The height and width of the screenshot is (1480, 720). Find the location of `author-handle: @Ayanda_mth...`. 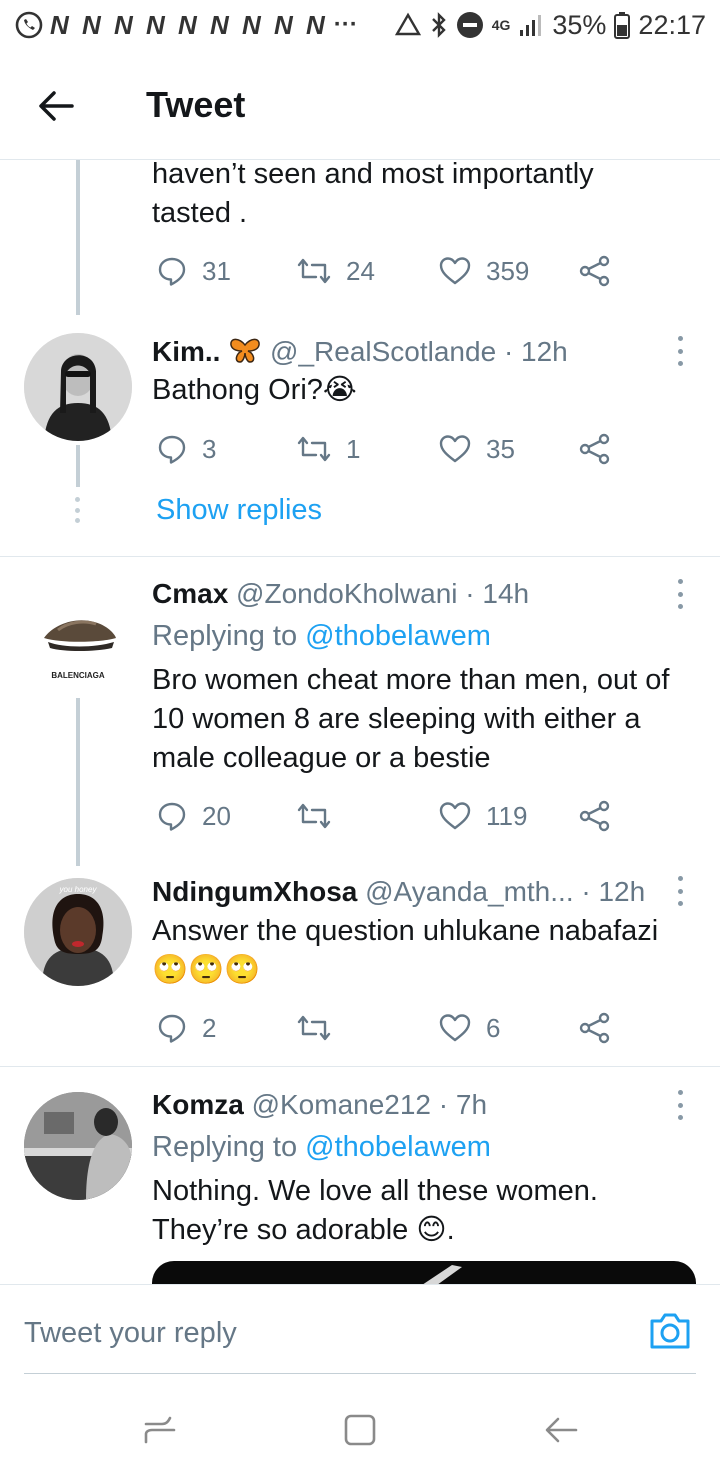

author-handle: @Ayanda_mth... is located at coordinates (469, 891).